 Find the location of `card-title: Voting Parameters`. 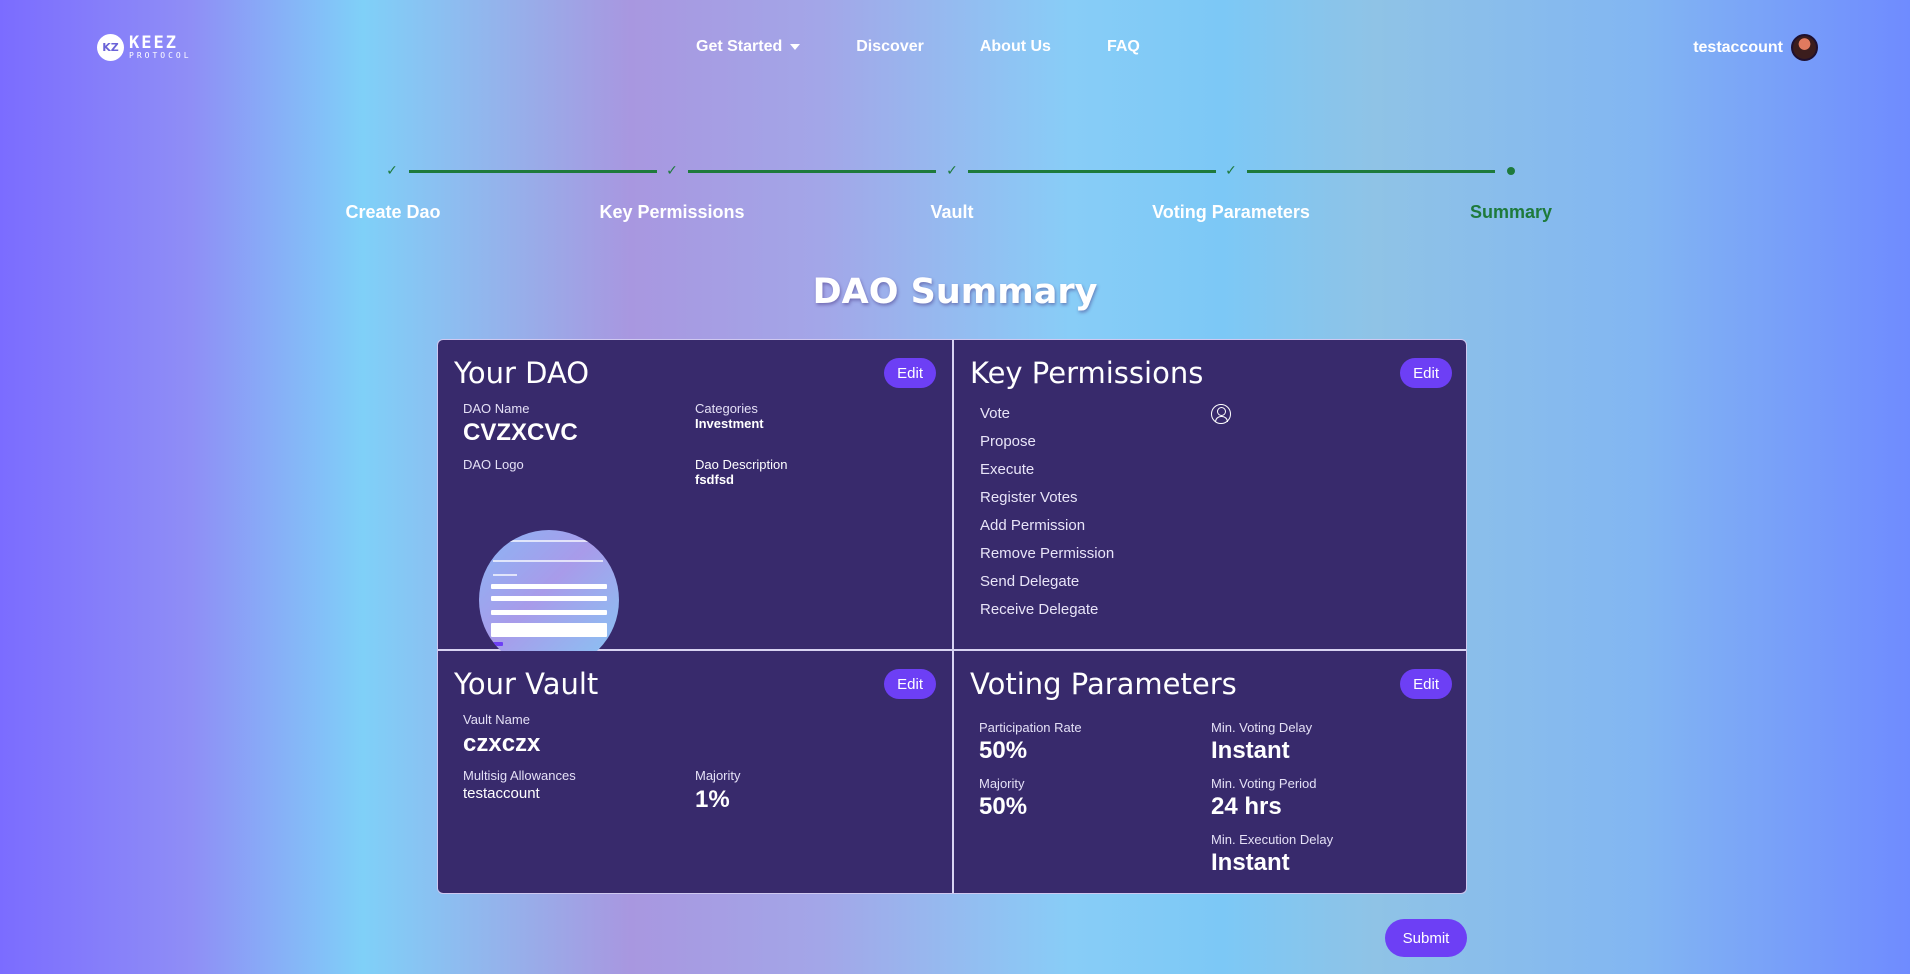

card-title: Voting Parameters is located at coordinates (1103, 684).